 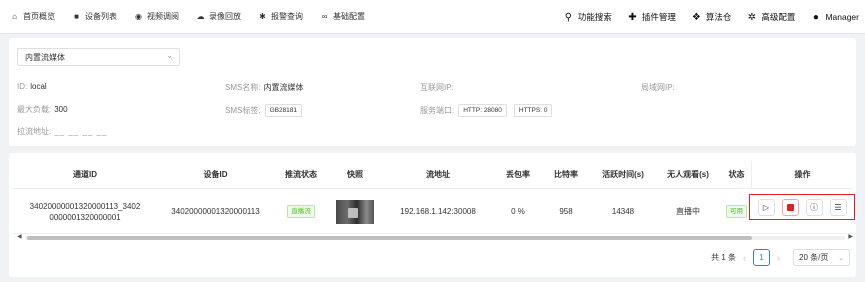 What do you see at coordinates (518, 211) in the screenshot?
I see `cell-loss-rate: 0 %` at bounding box center [518, 211].